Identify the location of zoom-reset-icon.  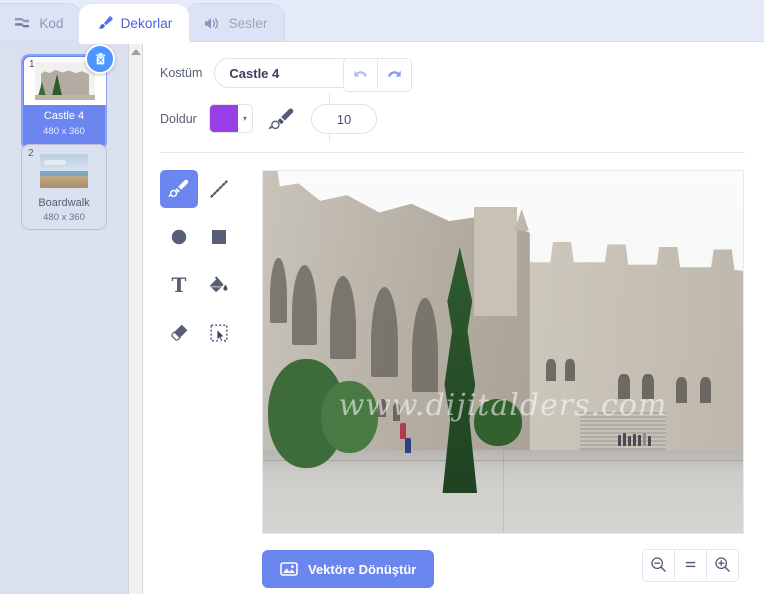
(690, 564).